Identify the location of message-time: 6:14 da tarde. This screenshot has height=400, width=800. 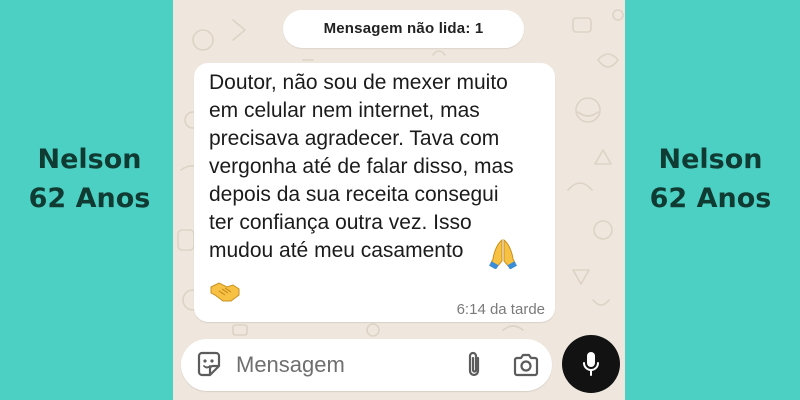
(500, 309).